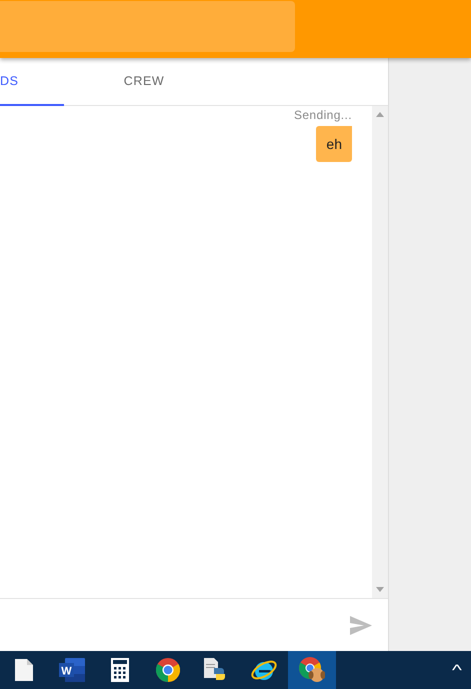 The height and width of the screenshot is (689, 471). Describe the element at coordinates (264, 670) in the screenshot. I see `browser-e-icon` at that location.